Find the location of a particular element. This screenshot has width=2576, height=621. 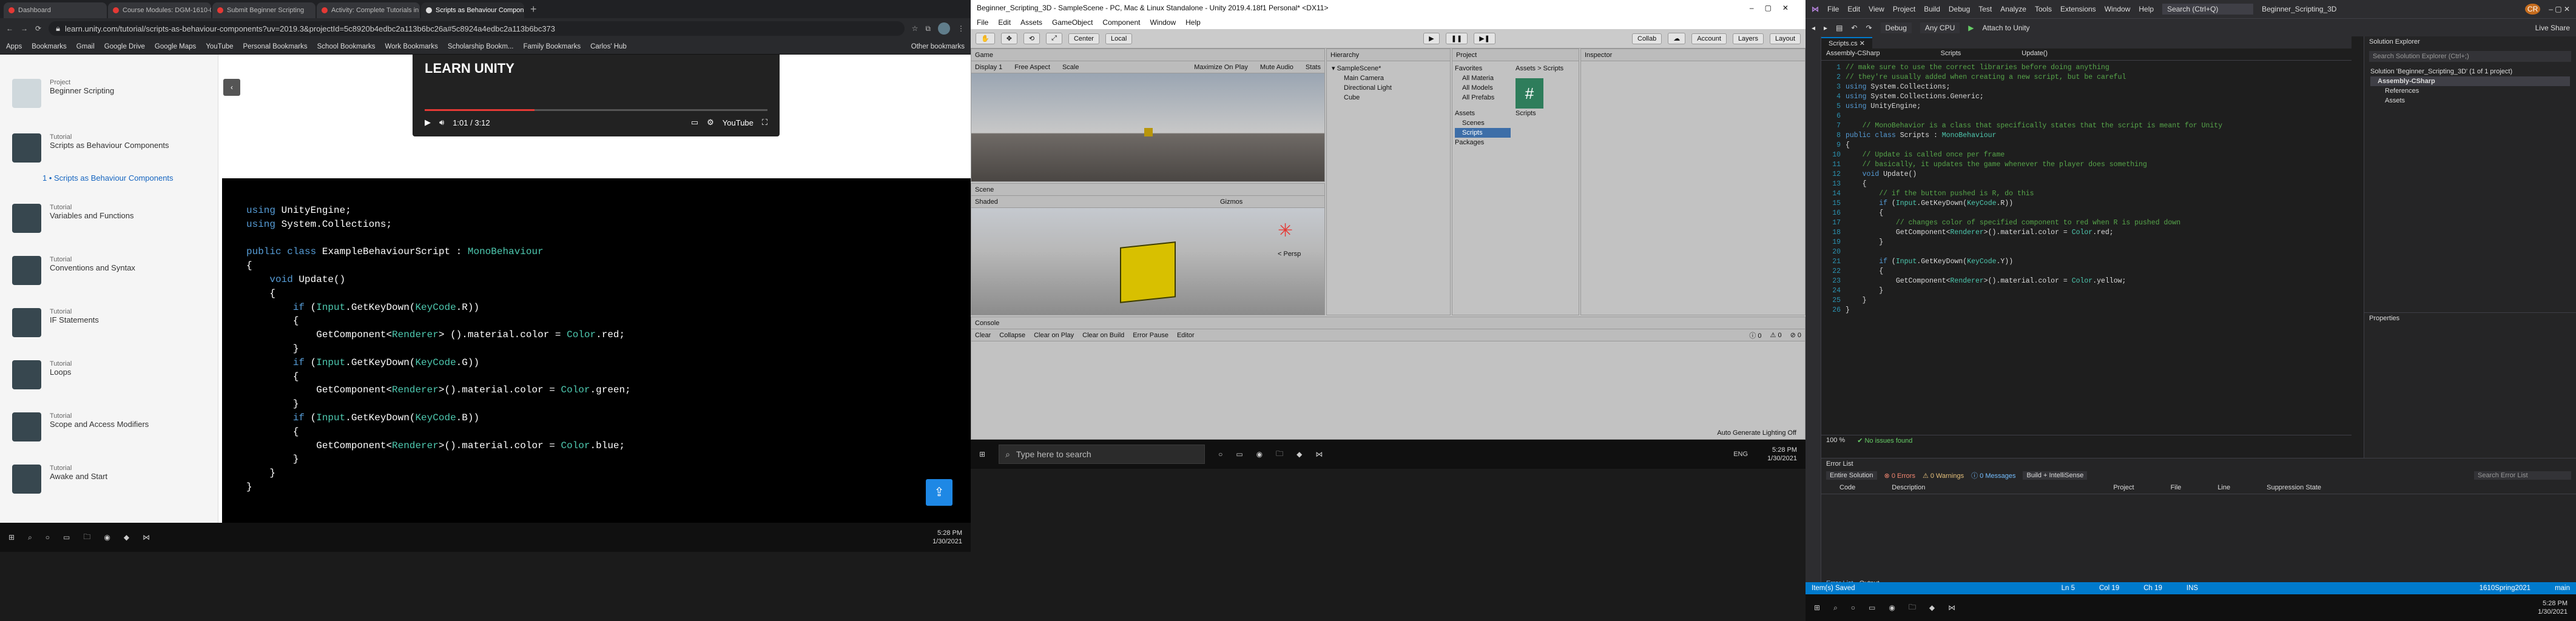

favorites-folder: Favorites is located at coordinates (1483, 68).